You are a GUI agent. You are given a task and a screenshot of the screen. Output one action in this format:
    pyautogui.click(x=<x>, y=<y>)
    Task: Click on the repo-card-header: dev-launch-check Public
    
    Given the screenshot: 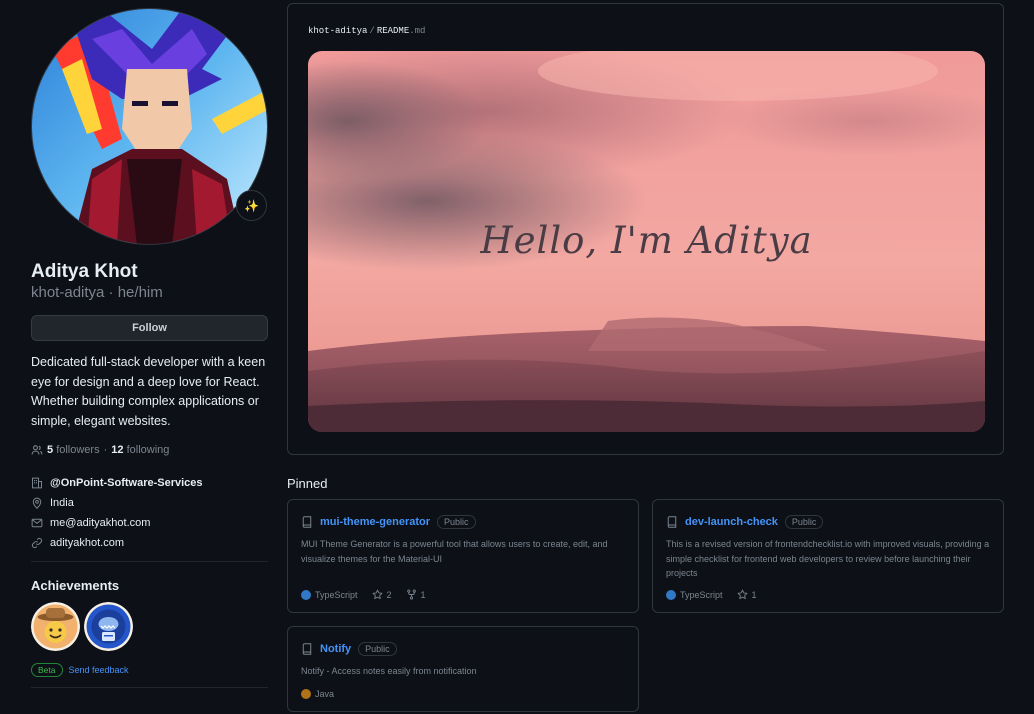 What is the action you would take?
    pyautogui.click(x=828, y=522)
    